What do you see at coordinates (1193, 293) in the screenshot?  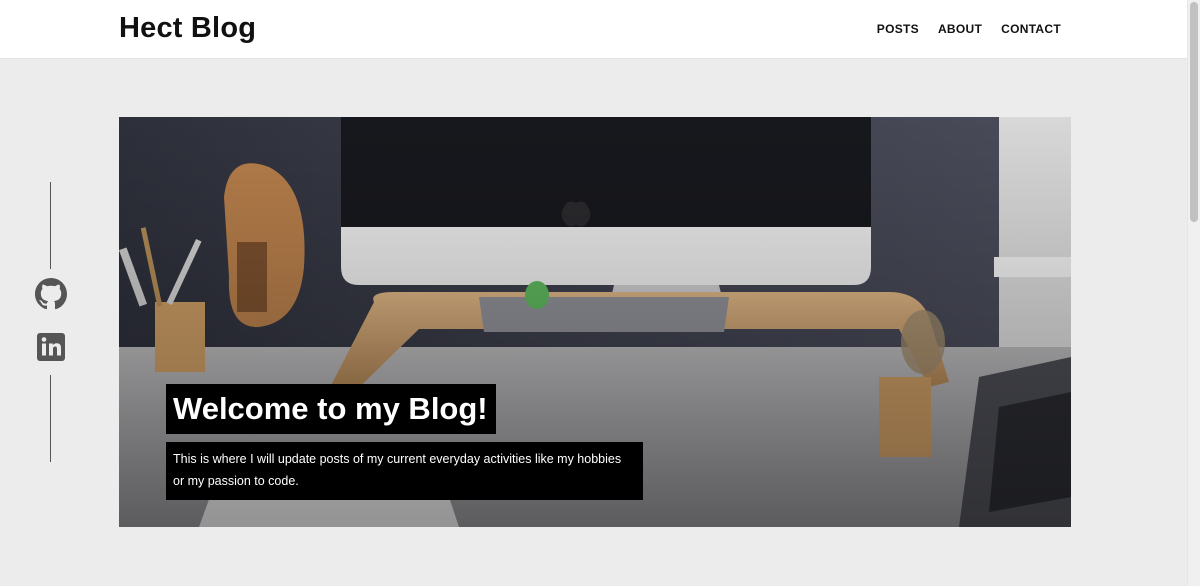 I see `page-scrollbar` at bounding box center [1193, 293].